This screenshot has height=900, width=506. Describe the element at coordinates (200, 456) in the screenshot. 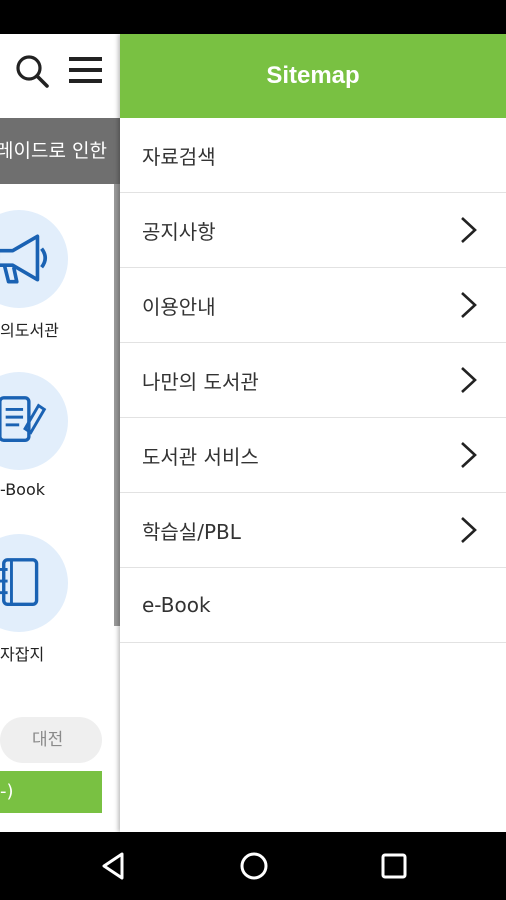

I see `menu-item-label: 도서관 서비스` at that location.